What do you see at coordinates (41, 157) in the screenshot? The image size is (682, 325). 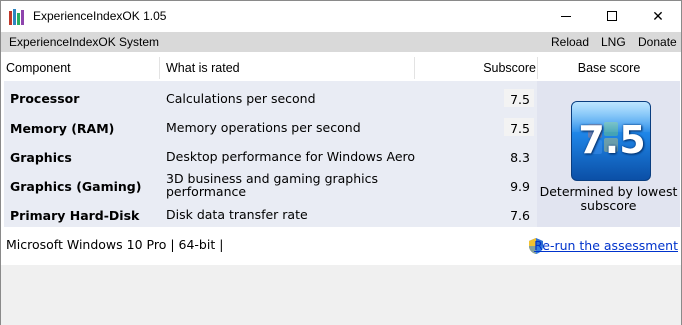 I see `row-component-graphics: Graphics` at bounding box center [41, 157].